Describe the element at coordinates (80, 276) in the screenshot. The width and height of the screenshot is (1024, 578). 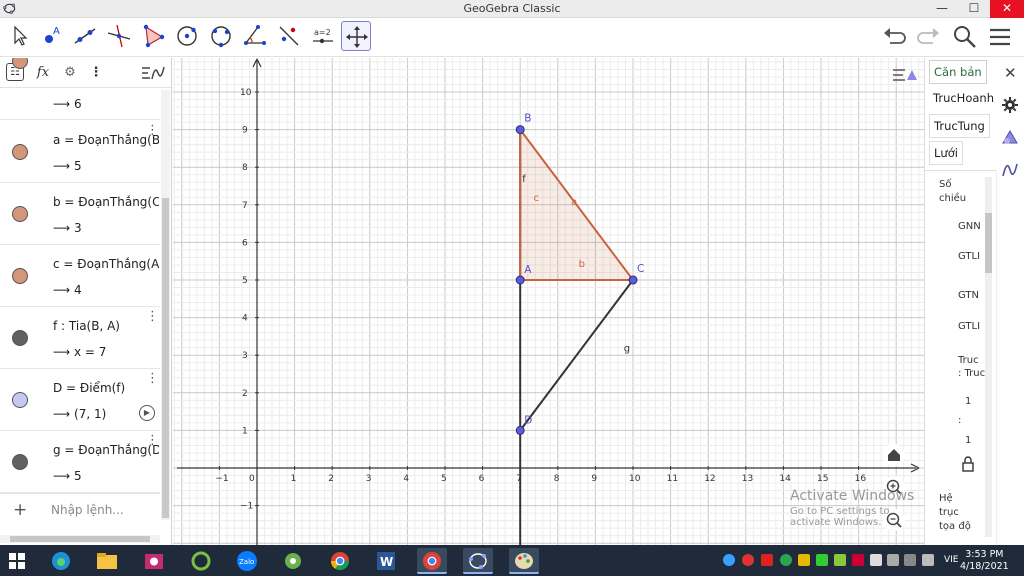
I see `algebra-item: c = ĐoạnThẳng(A ⟶ 4` at that location.